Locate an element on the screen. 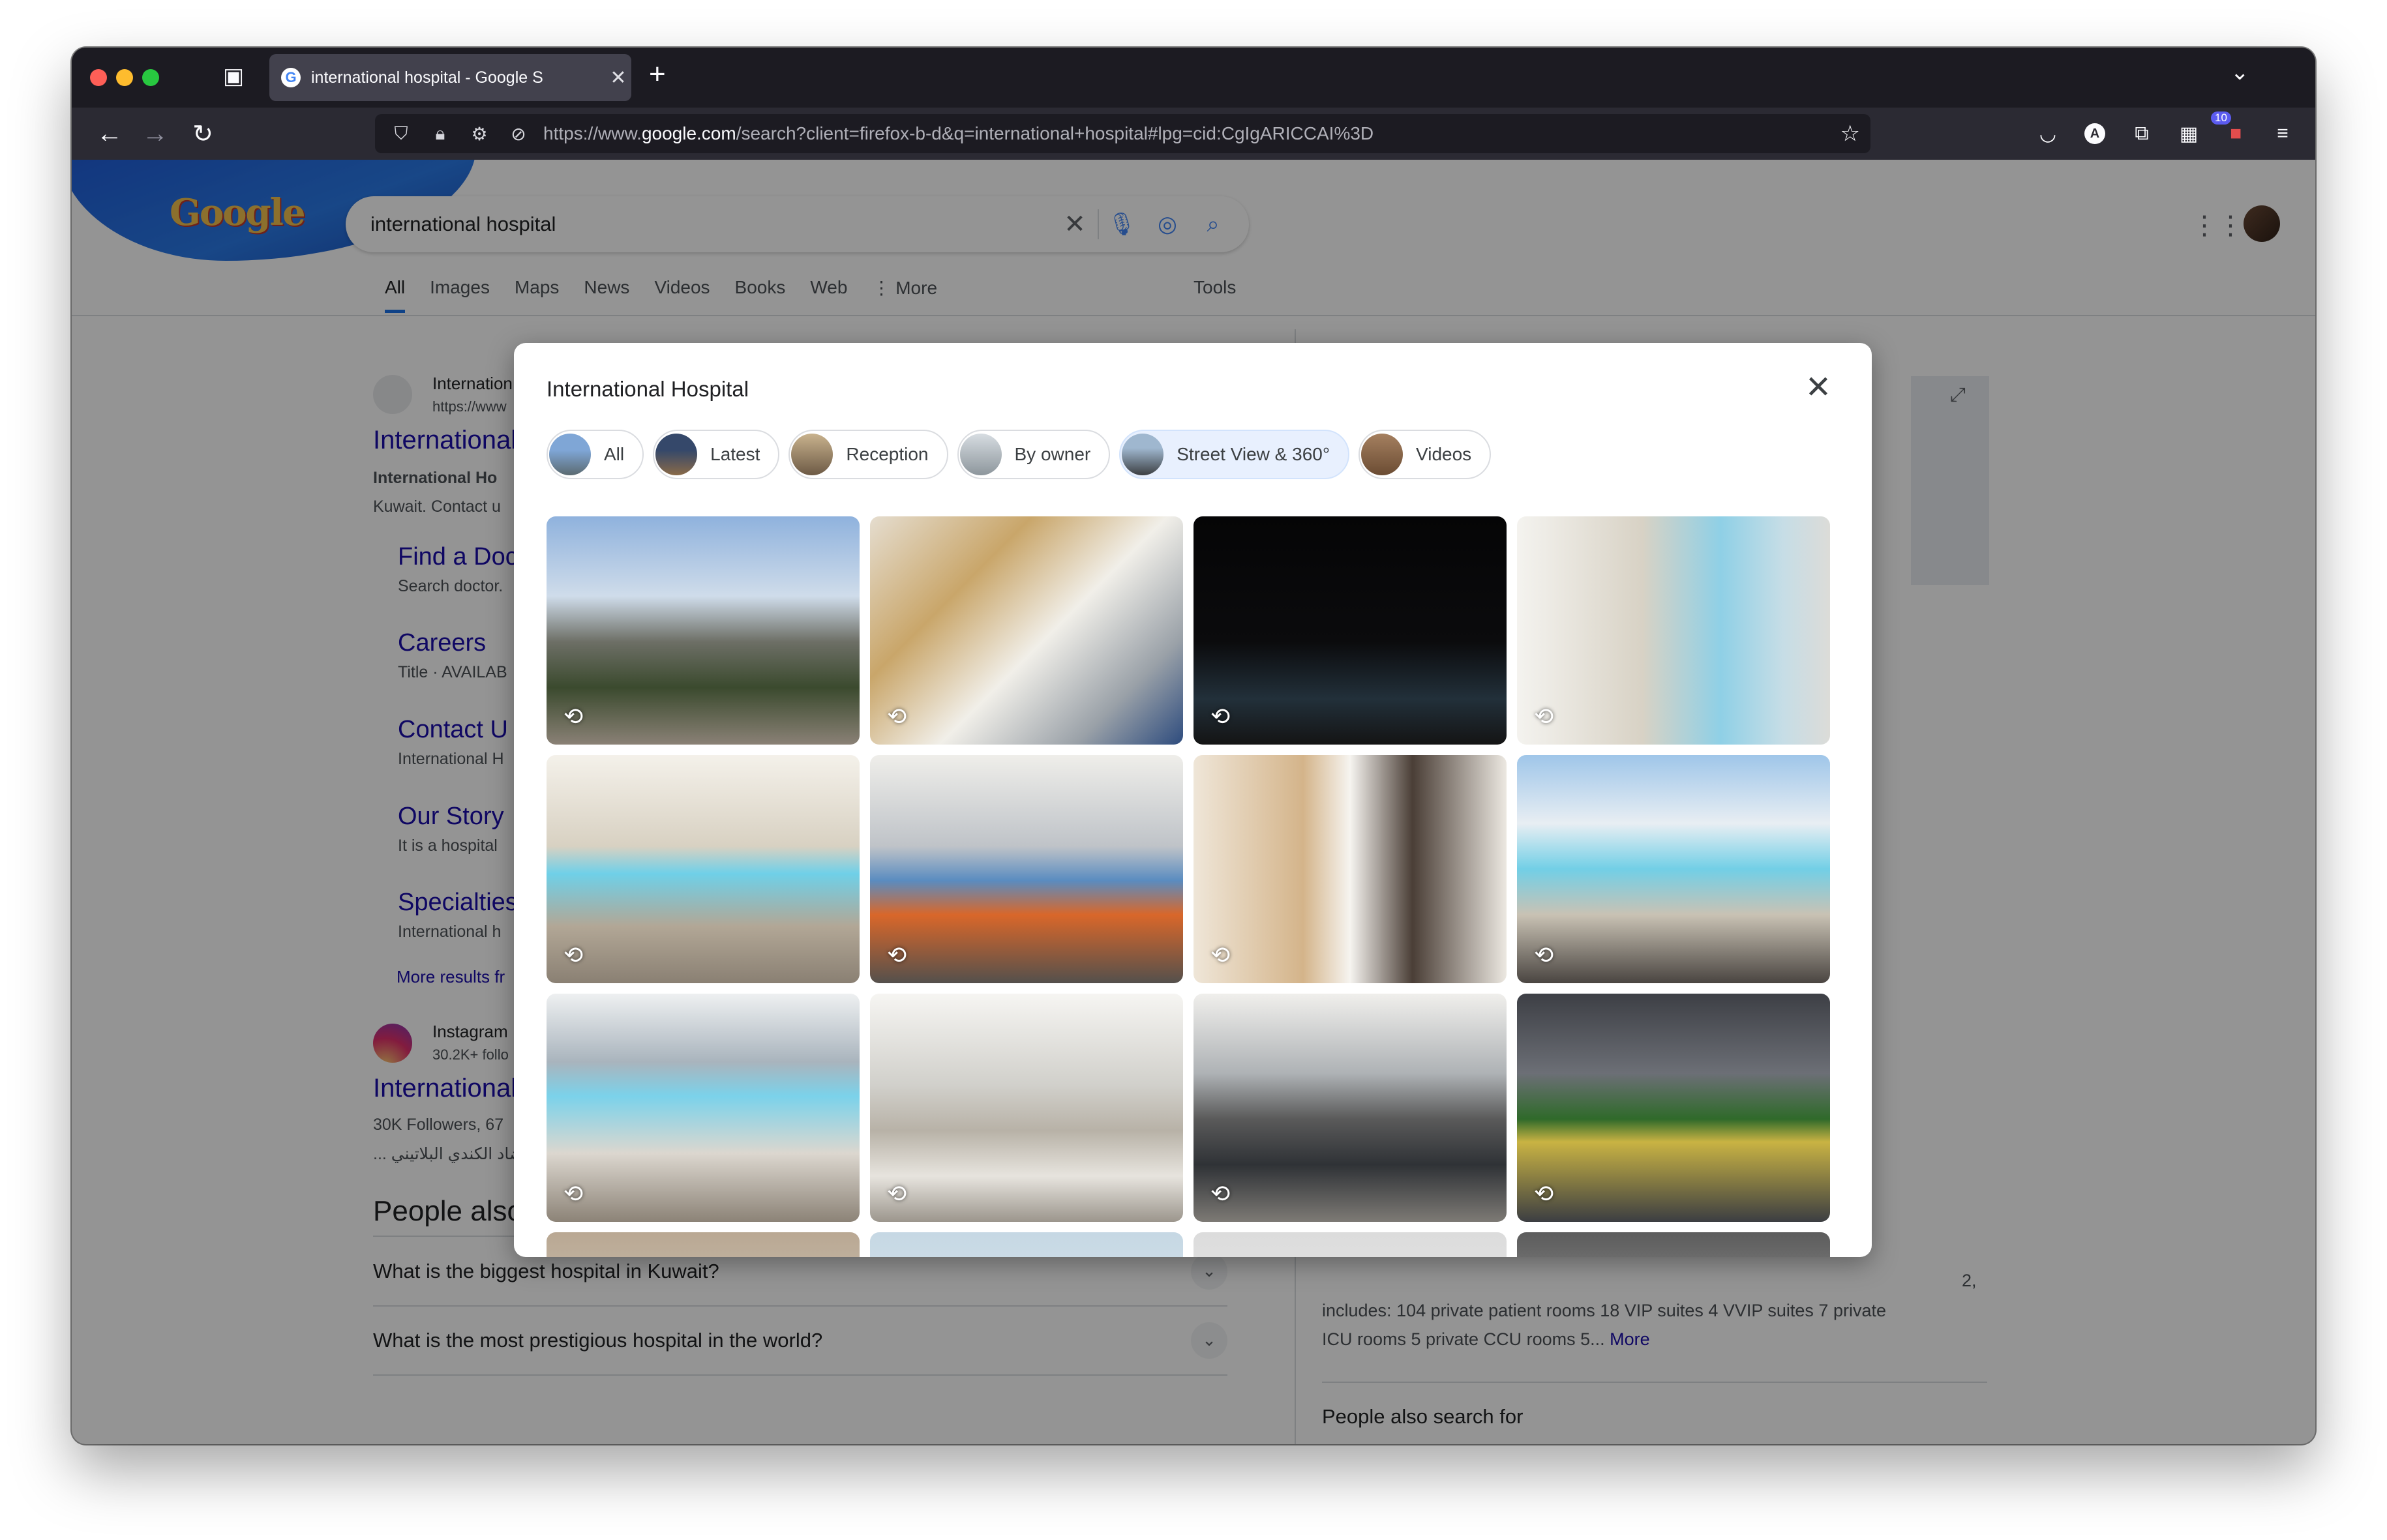 Image resolution: width=2387 pixels, height=1540 pixels. chip-videos: Videos is located at coordinates (1425, 454).